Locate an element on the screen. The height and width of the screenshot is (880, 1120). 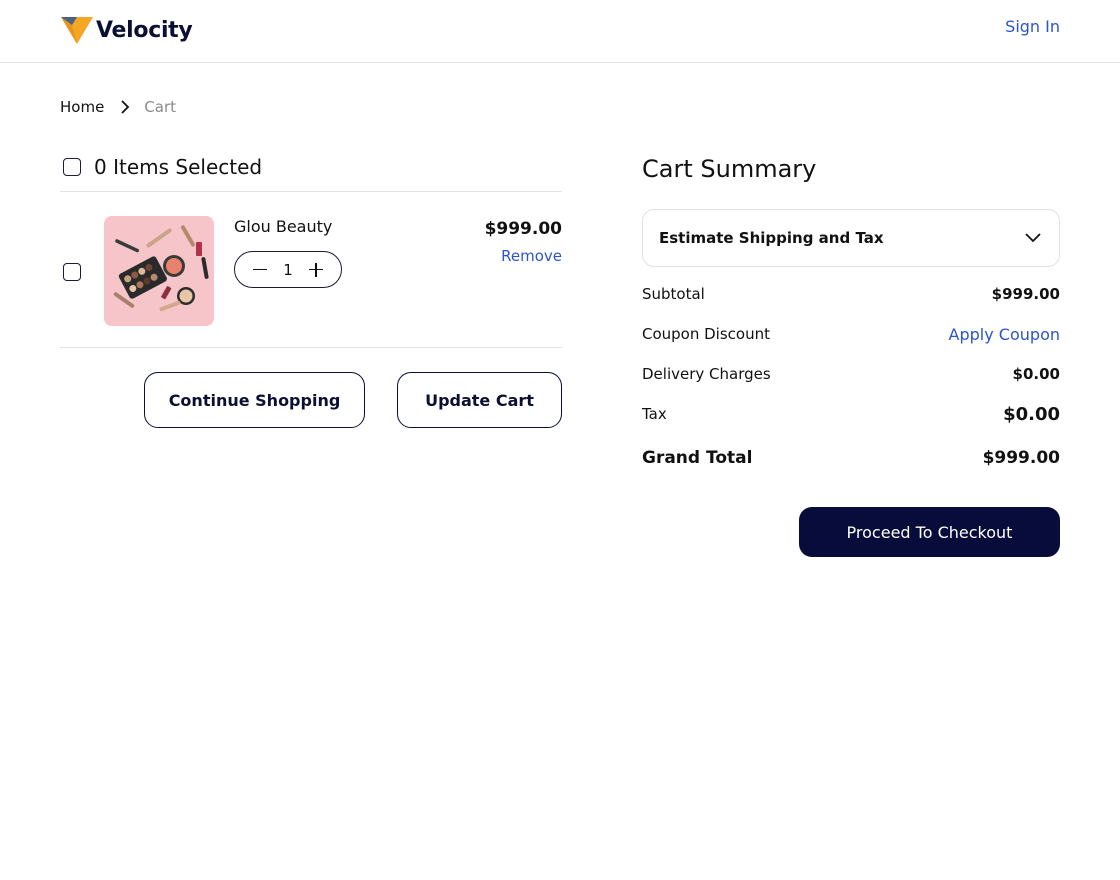
grand-total-value: $999.00 is located at coordinates (1021, 458).